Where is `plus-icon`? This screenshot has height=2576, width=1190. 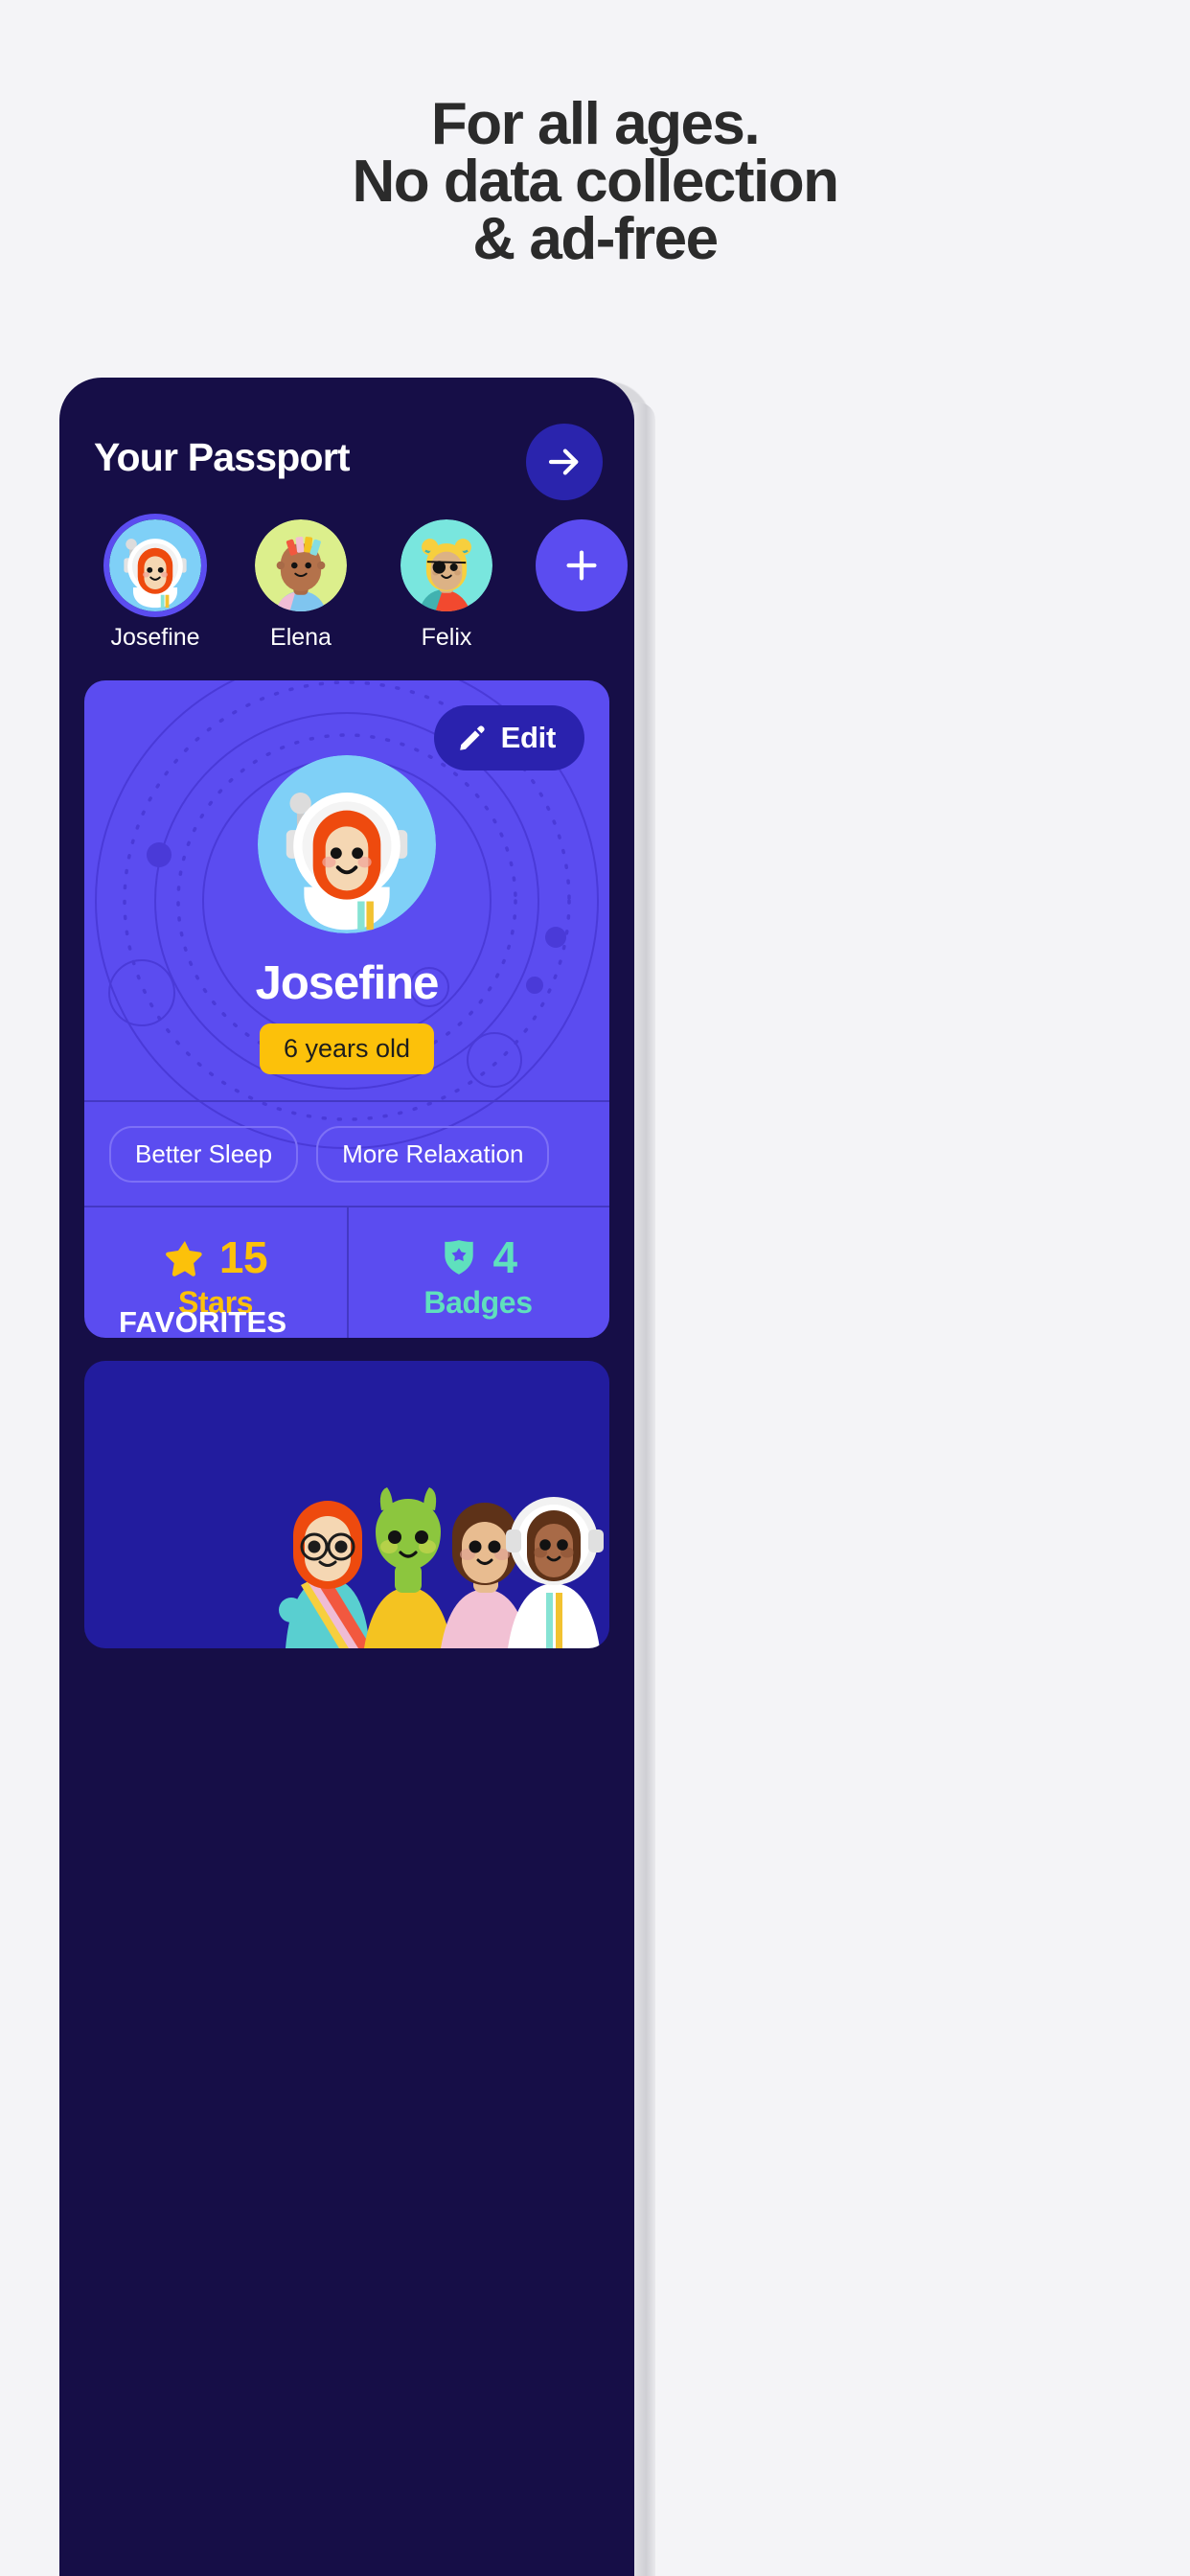 plus-icon is located at coordinates (581, 565).